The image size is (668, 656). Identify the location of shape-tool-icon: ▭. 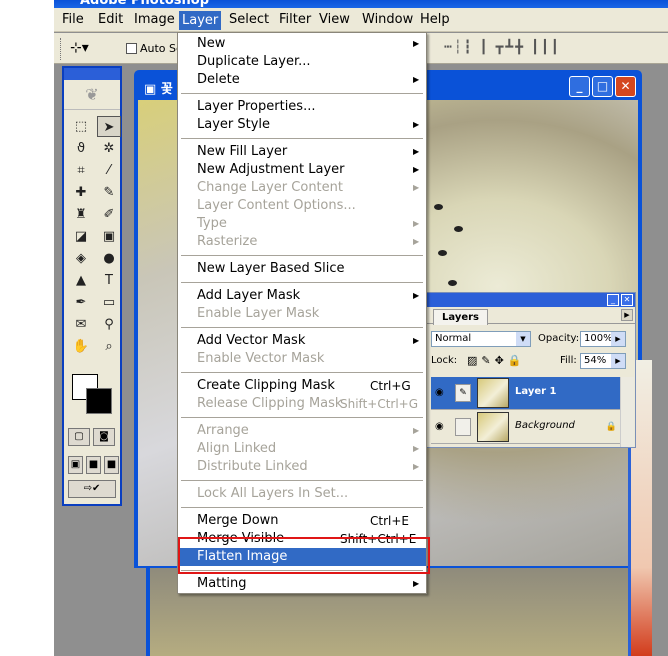
(109, 302).